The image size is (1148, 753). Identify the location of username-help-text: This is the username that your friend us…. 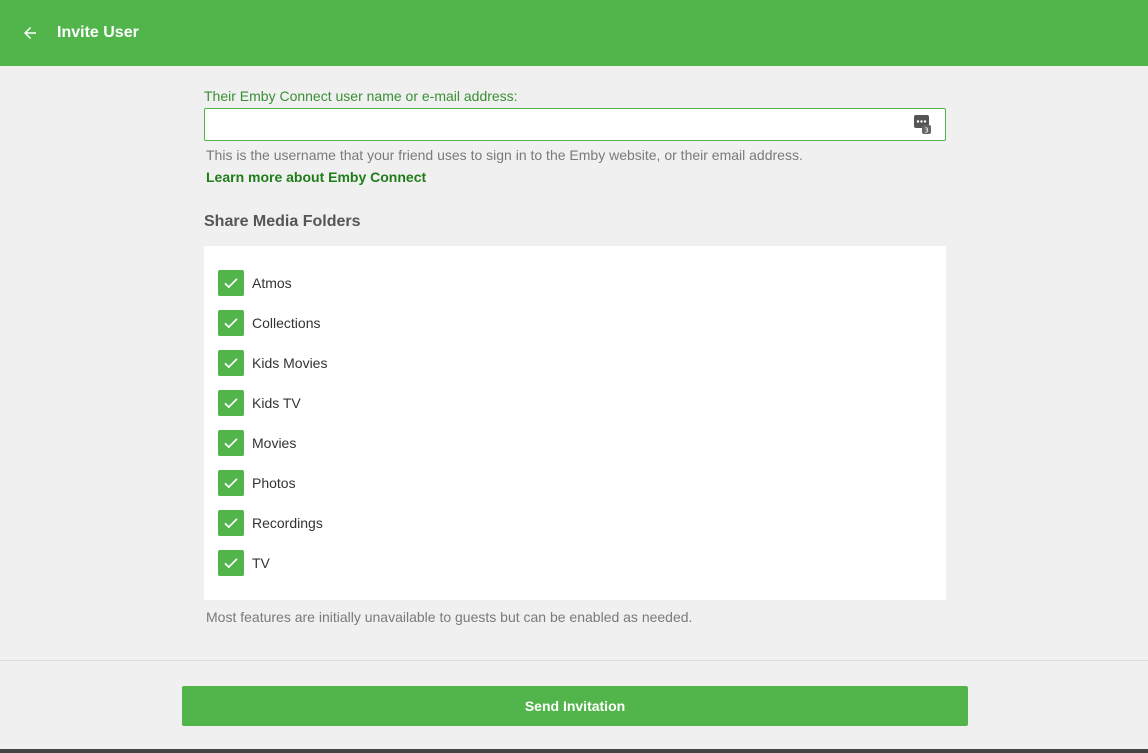
(504, 155).